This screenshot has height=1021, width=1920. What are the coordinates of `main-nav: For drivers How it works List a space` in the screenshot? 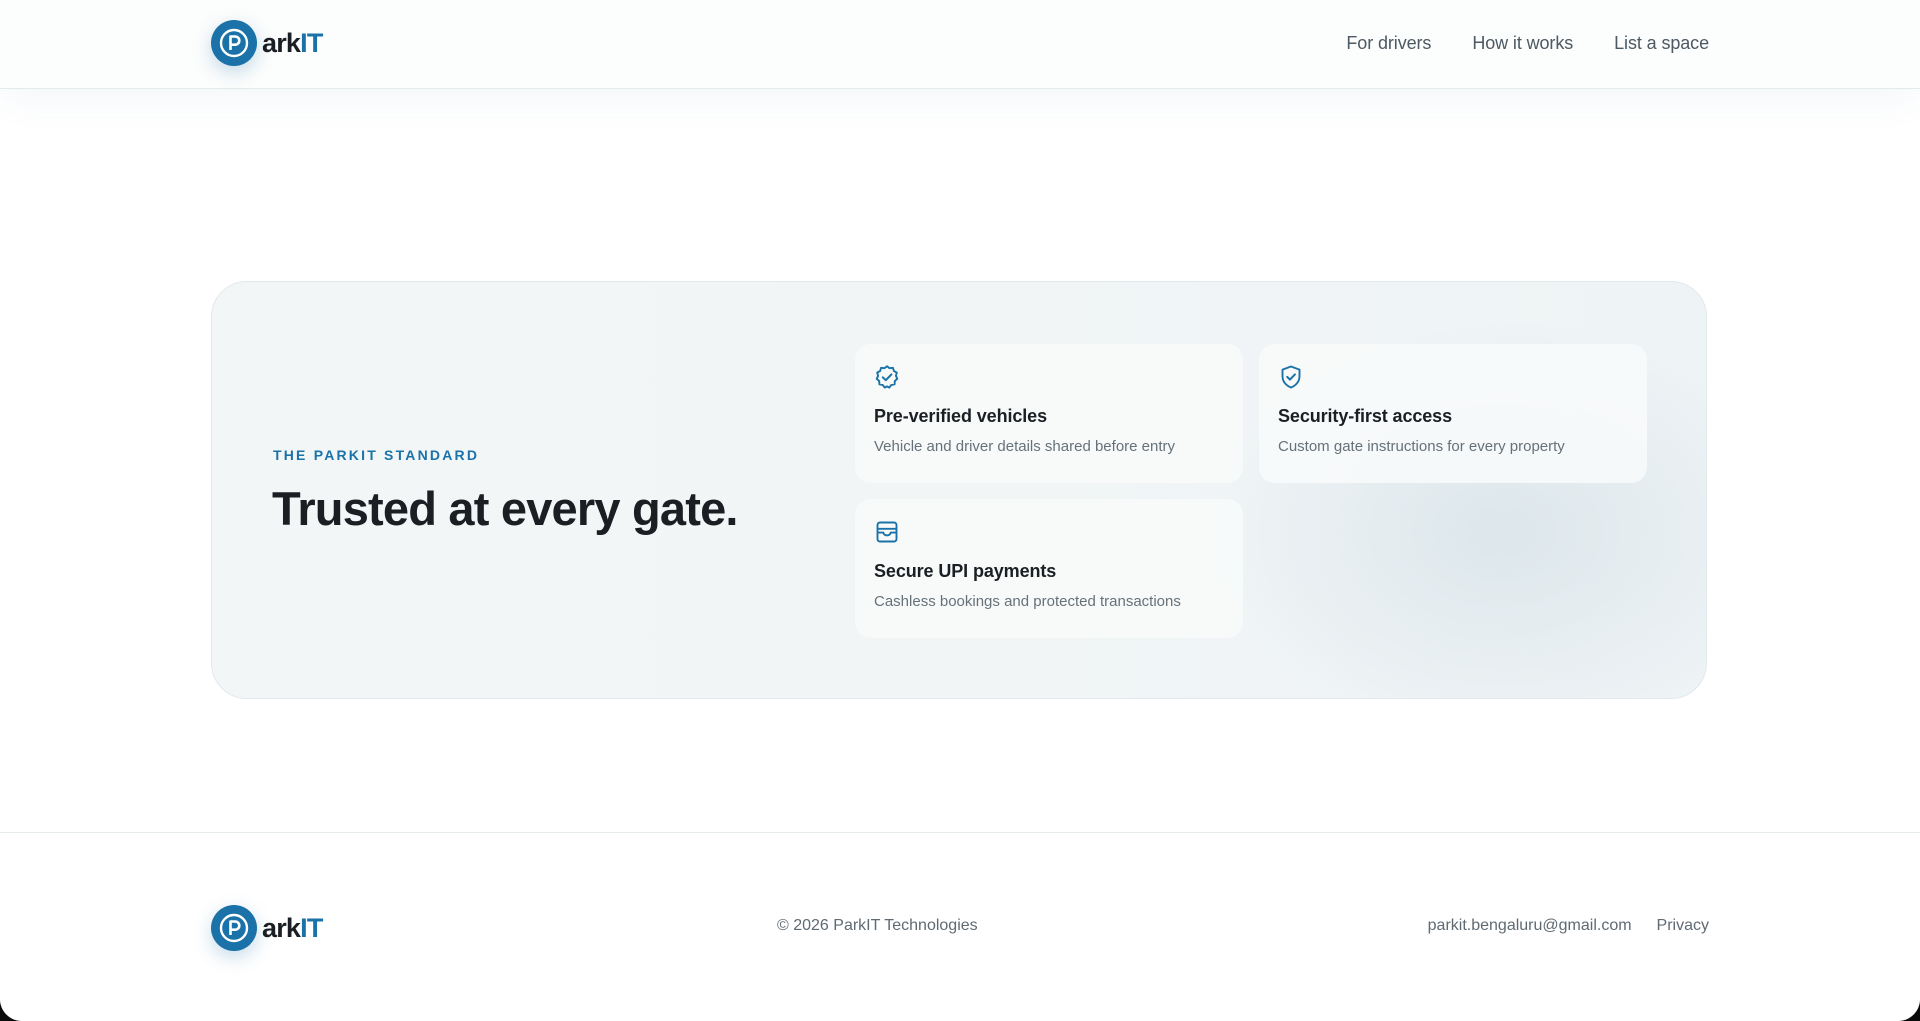 It's located at (1527, 43).